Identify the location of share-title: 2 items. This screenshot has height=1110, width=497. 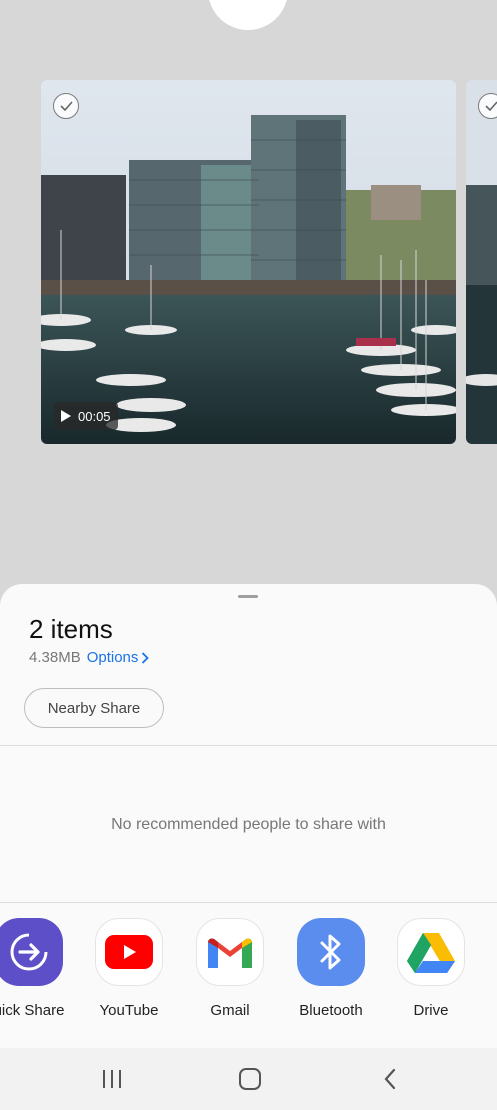
(71, 629).